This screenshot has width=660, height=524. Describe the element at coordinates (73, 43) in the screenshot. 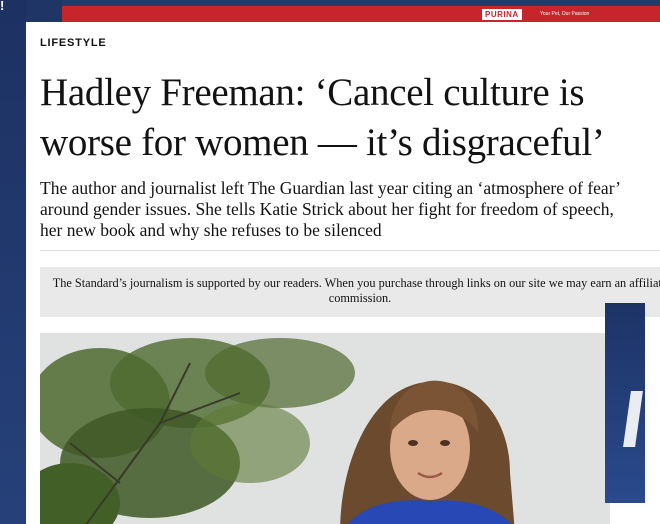

I see `section-label: LIFESTYLE` at that location.